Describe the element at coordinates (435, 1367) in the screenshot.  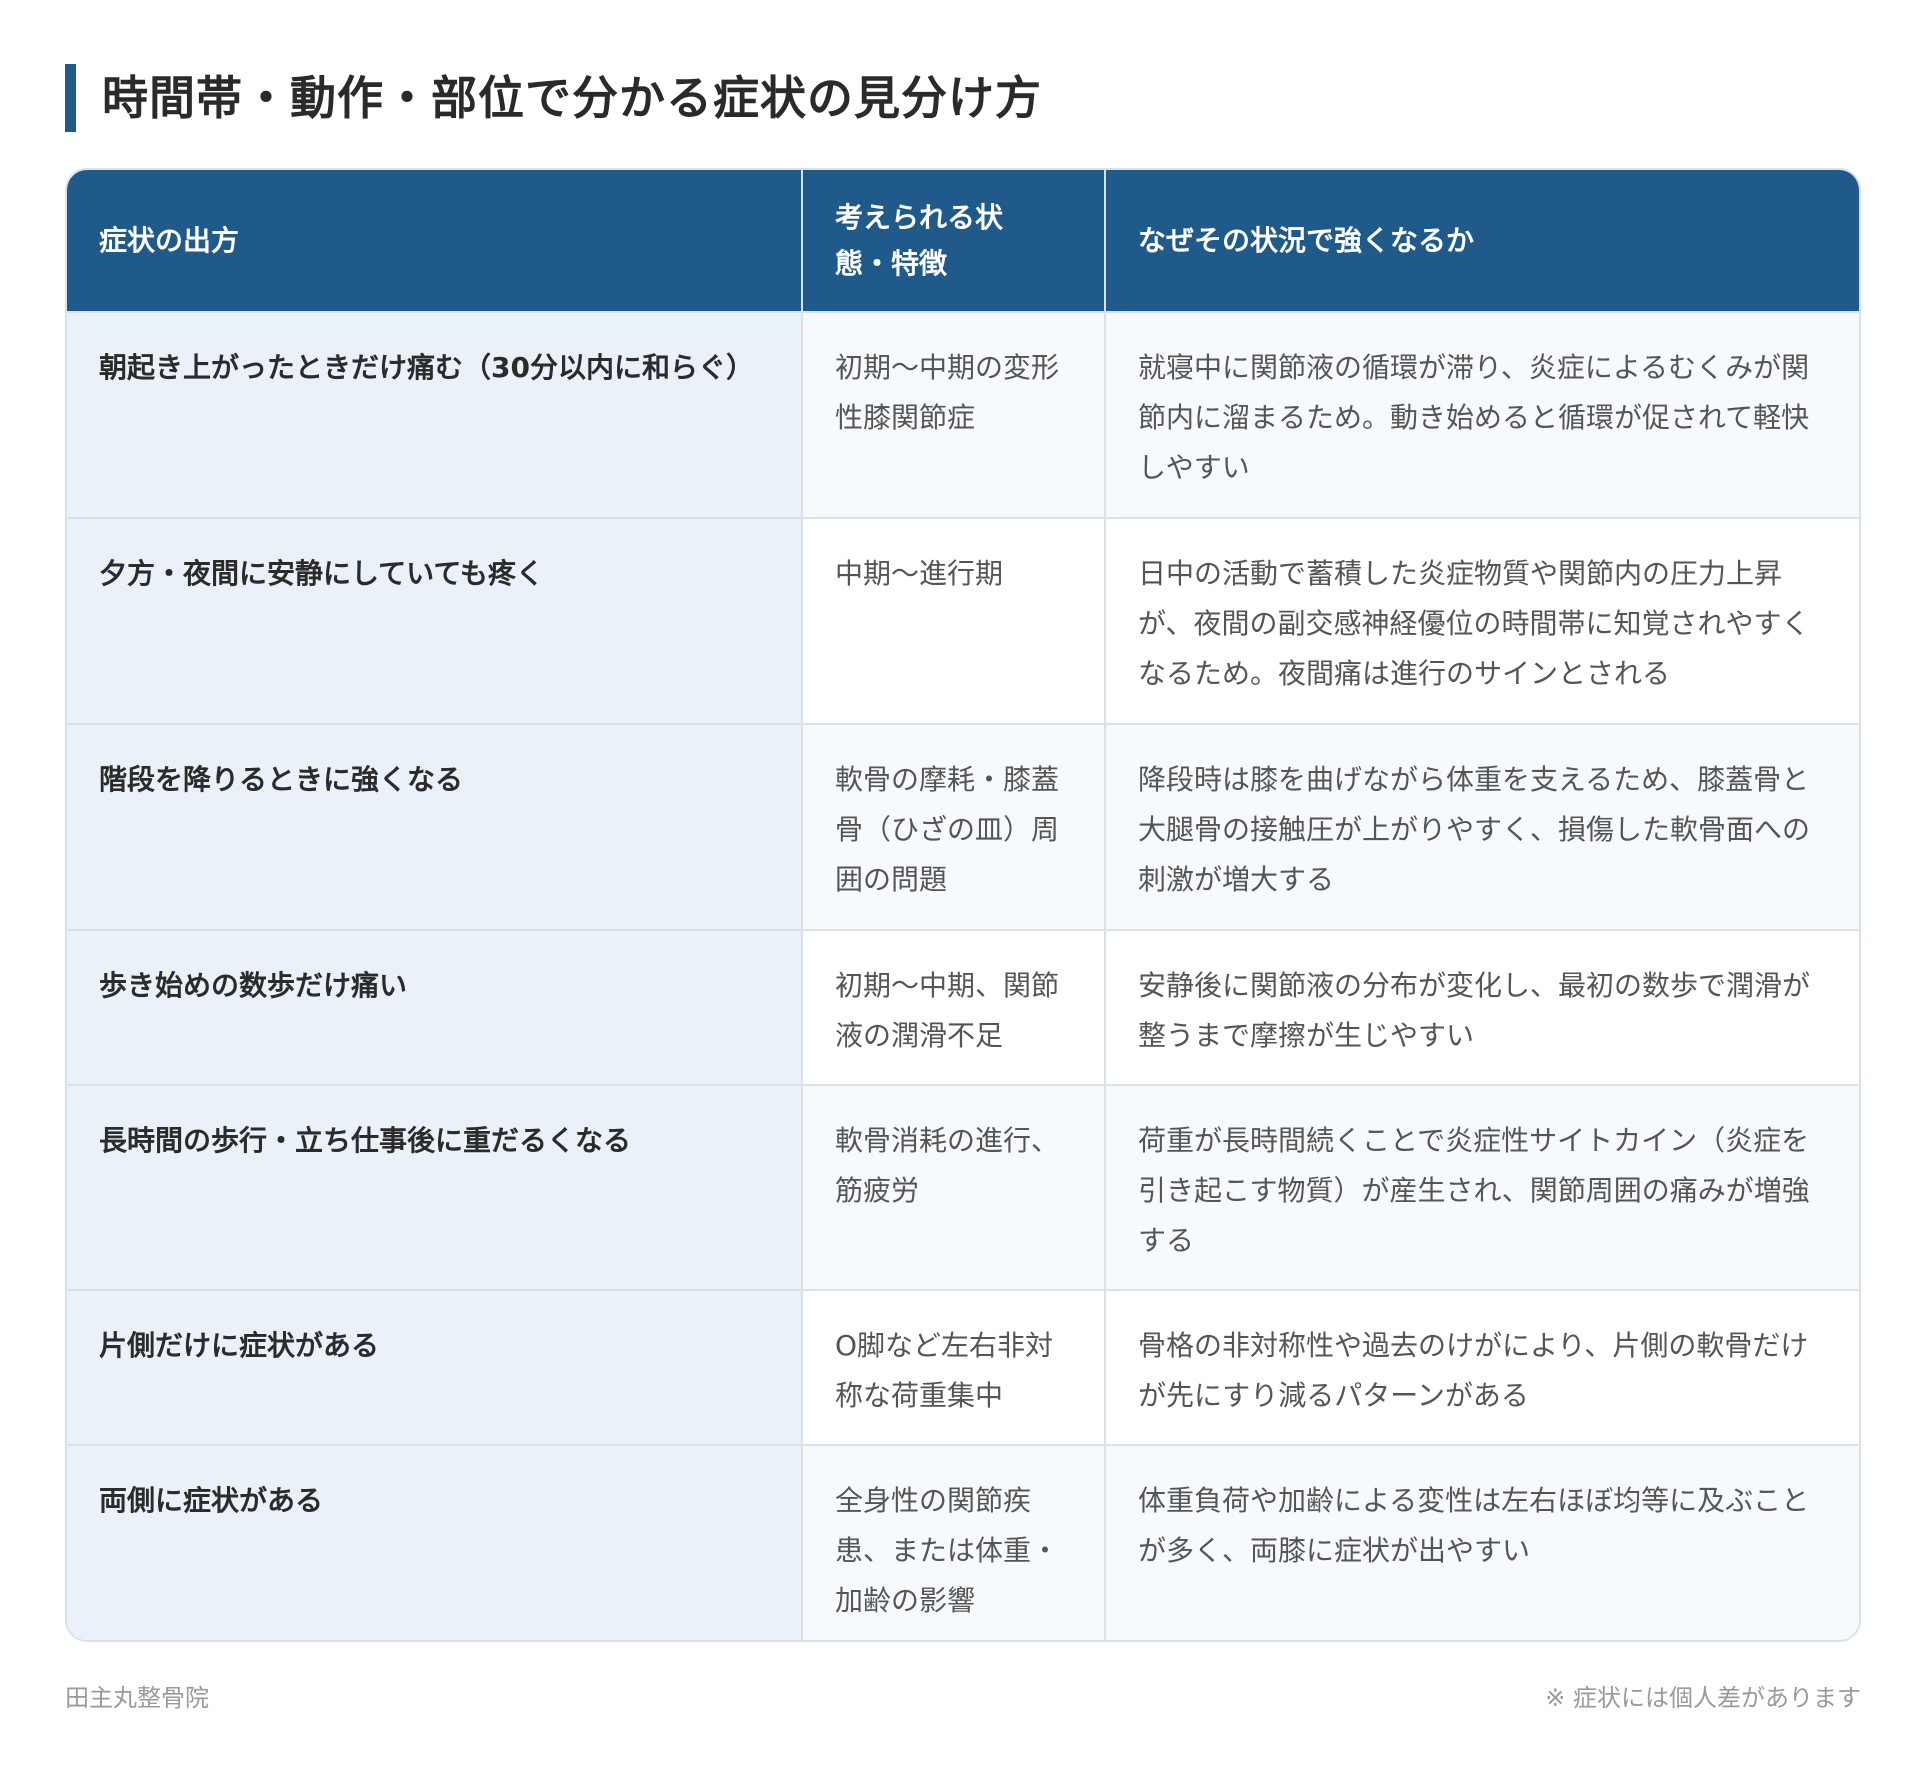
I see `row-symptom: 片側だけに症状がある` at that location.